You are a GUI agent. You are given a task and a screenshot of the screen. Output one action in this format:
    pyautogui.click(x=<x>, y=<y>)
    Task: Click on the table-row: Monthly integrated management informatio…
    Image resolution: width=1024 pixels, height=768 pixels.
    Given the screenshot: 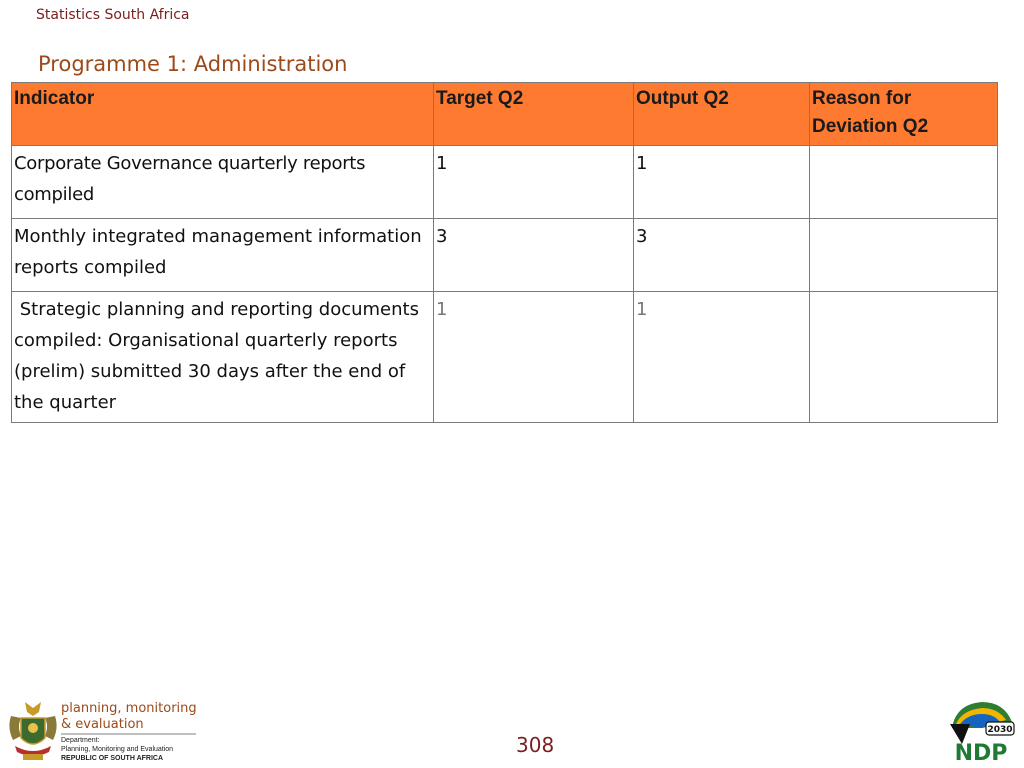 What is the action you would take?
    pyautogui.click(x=504, y=255)
    